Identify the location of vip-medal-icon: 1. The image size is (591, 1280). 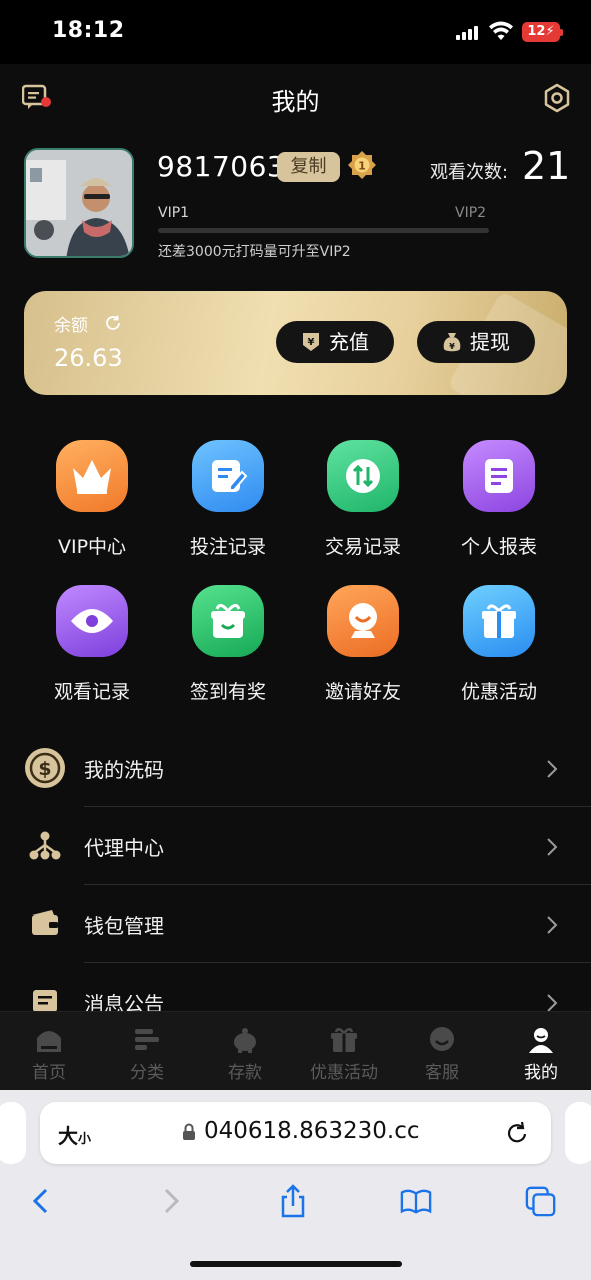
(362, 165).